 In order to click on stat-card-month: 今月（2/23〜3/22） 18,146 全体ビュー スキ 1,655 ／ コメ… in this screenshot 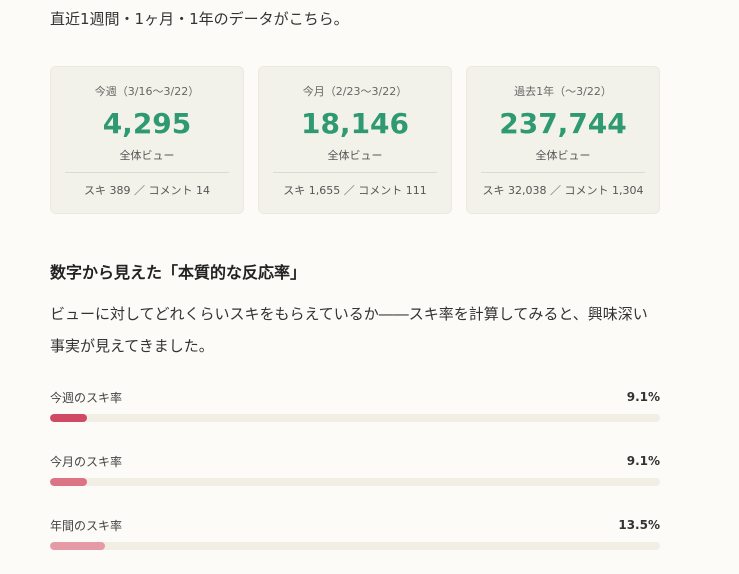, I will do `click(355, 140)`.